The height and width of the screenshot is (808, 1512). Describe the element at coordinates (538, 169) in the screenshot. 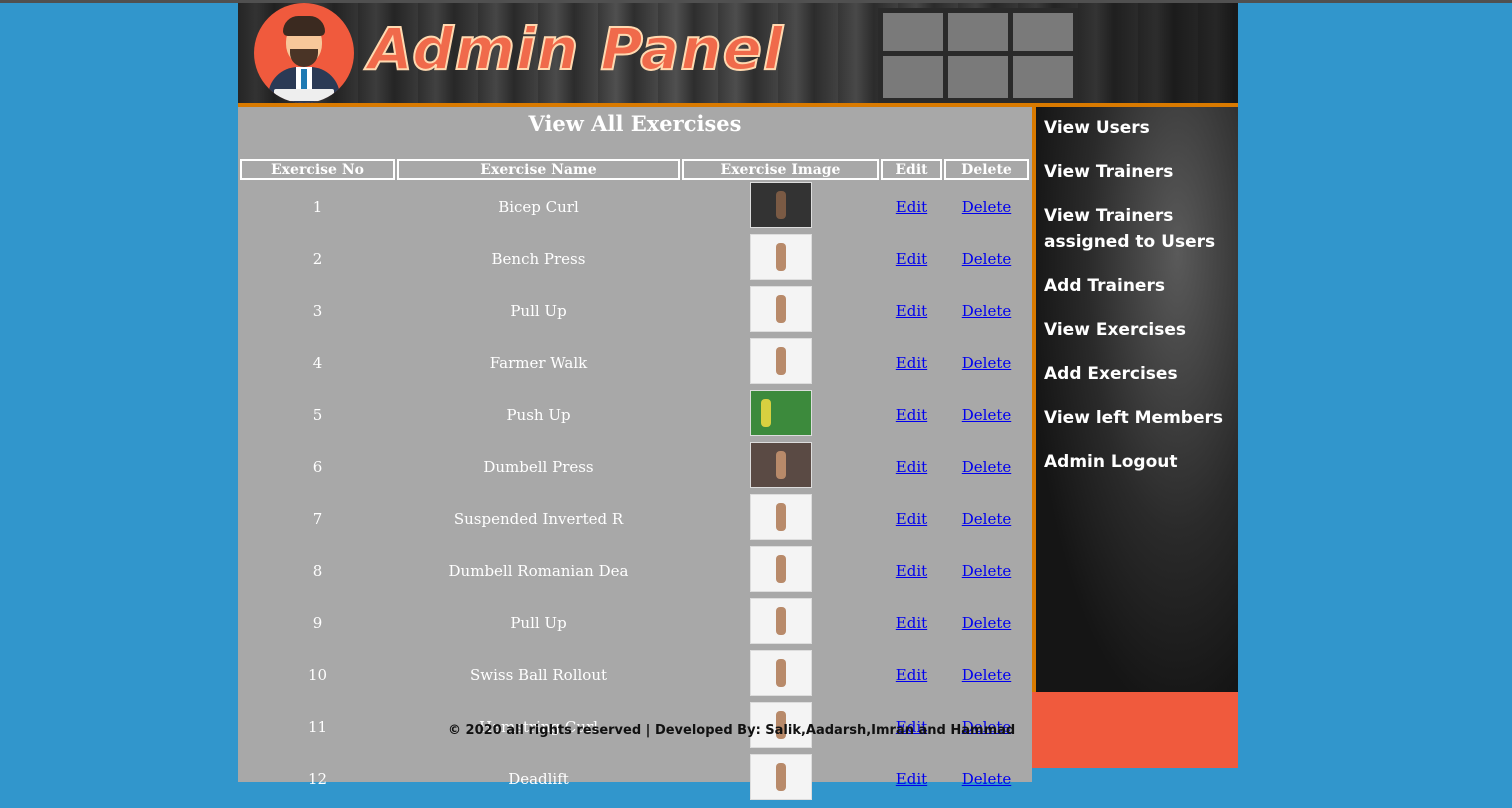

I see `column-header-exercise-name: Exercise Name` at that location.